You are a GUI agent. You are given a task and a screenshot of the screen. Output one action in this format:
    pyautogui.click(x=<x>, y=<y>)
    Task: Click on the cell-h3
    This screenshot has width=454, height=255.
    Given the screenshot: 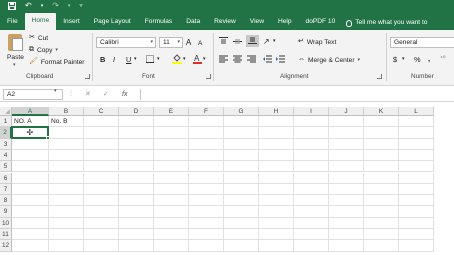 What is the action you would take?
    pyautogui.click(x=276, y=144)
    